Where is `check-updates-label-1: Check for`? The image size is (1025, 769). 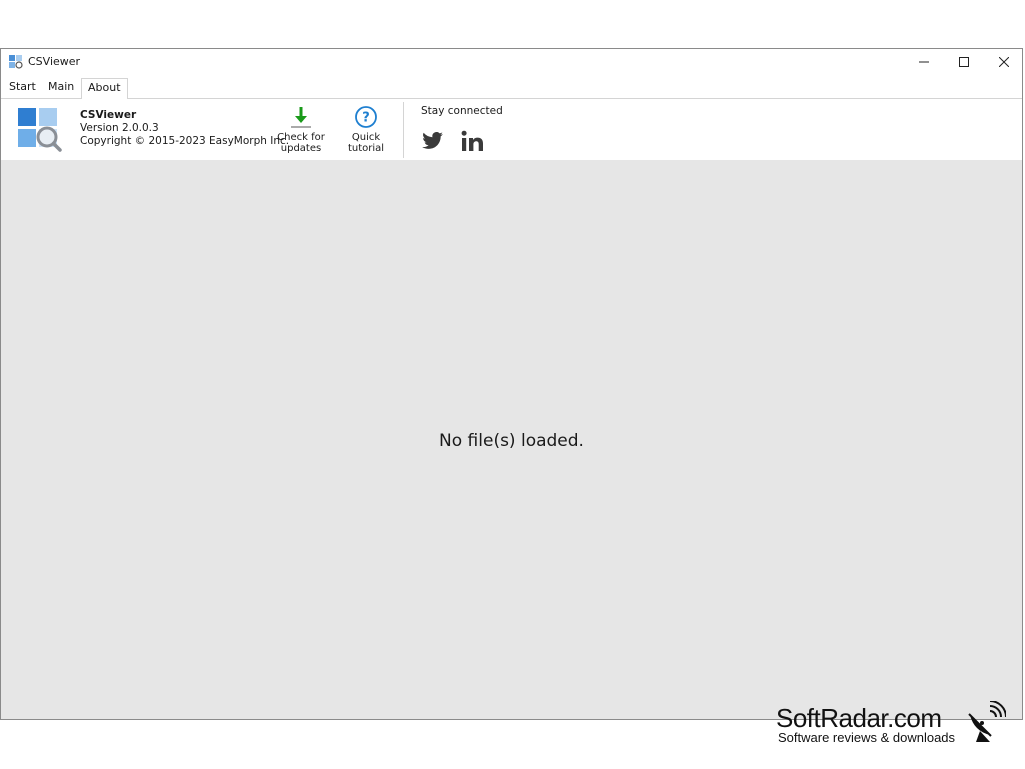
check-updates-label-1: Check for is located at coordinates (301, 137).